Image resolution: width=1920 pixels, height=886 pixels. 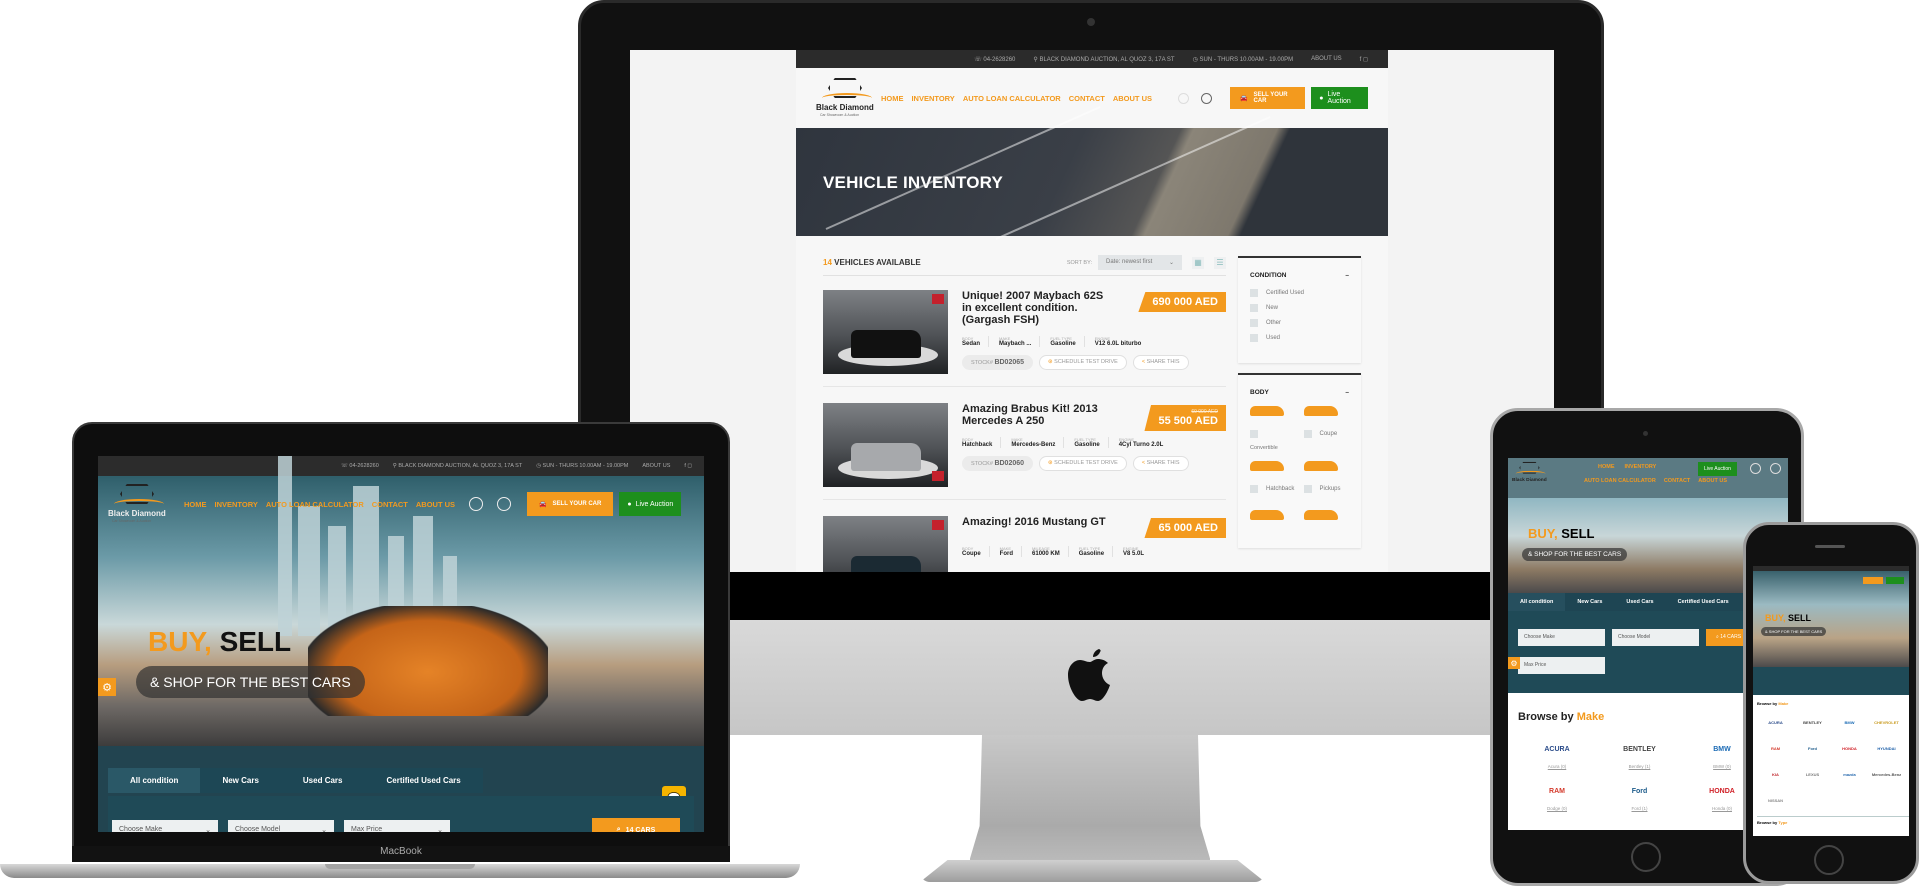 I want to click on grid-view-icon: ▦, so click(x=1198, y=262).